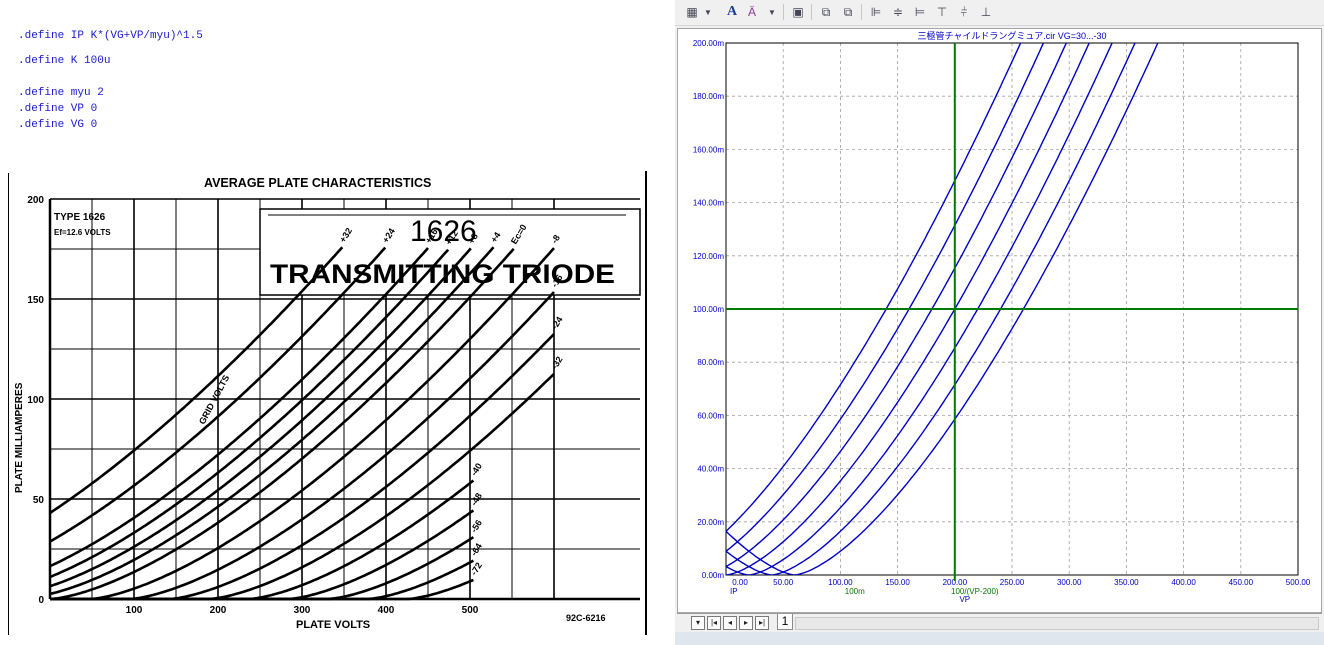 This screenshot has height=645, width=1324. I want to click on define-myu: .define myu 2, so click(61, 93).